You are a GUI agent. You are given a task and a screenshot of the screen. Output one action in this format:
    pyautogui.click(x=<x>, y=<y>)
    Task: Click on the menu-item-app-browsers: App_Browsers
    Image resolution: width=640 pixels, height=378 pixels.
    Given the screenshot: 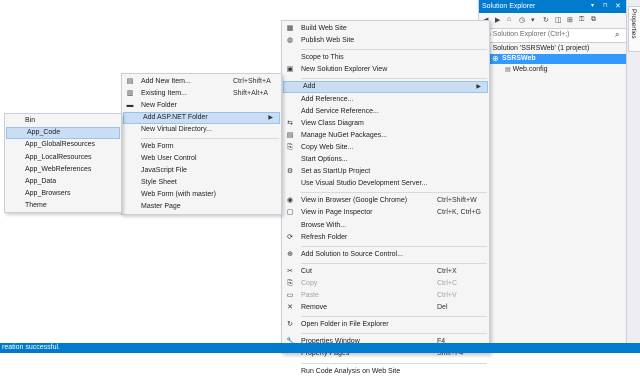 What is the action you would take?
    pyautogui.click(x=63, y=194)
    